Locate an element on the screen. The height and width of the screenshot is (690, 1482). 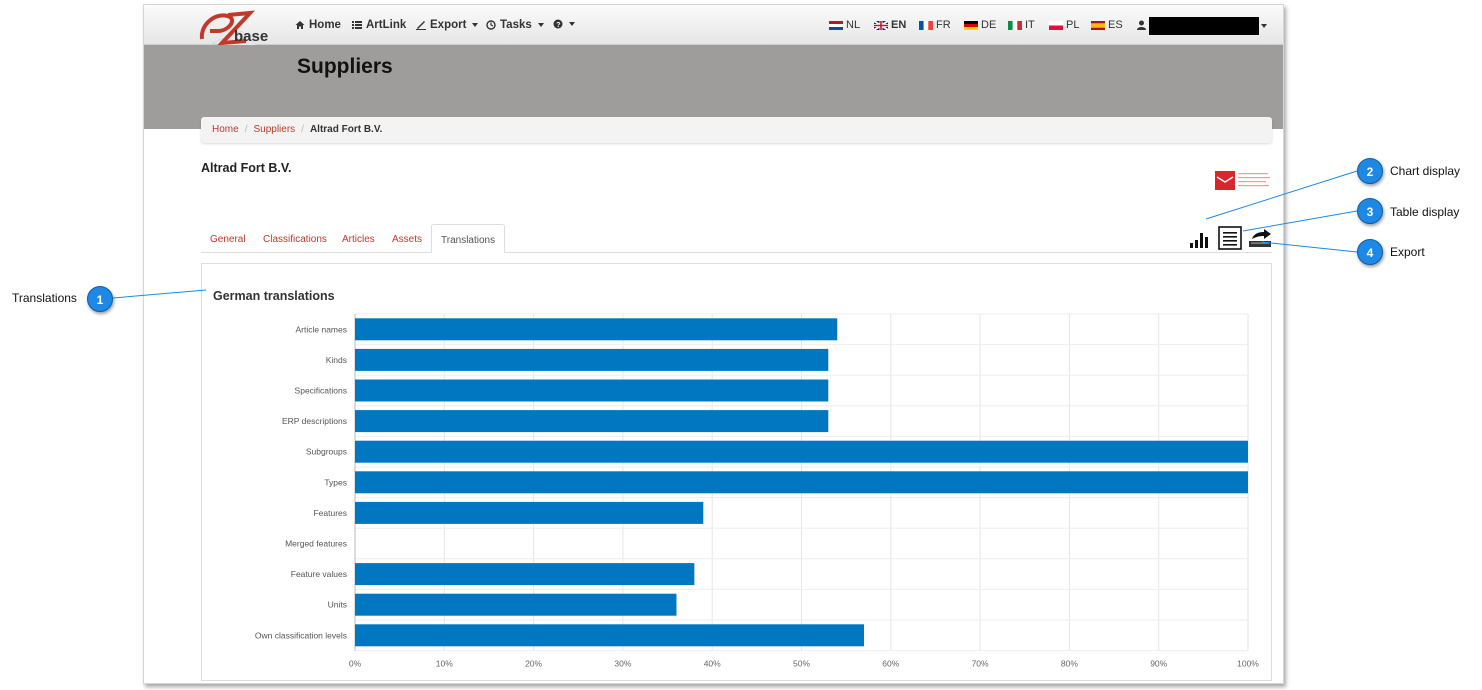
lang-it: IT is located at coordinates (1021, 25).